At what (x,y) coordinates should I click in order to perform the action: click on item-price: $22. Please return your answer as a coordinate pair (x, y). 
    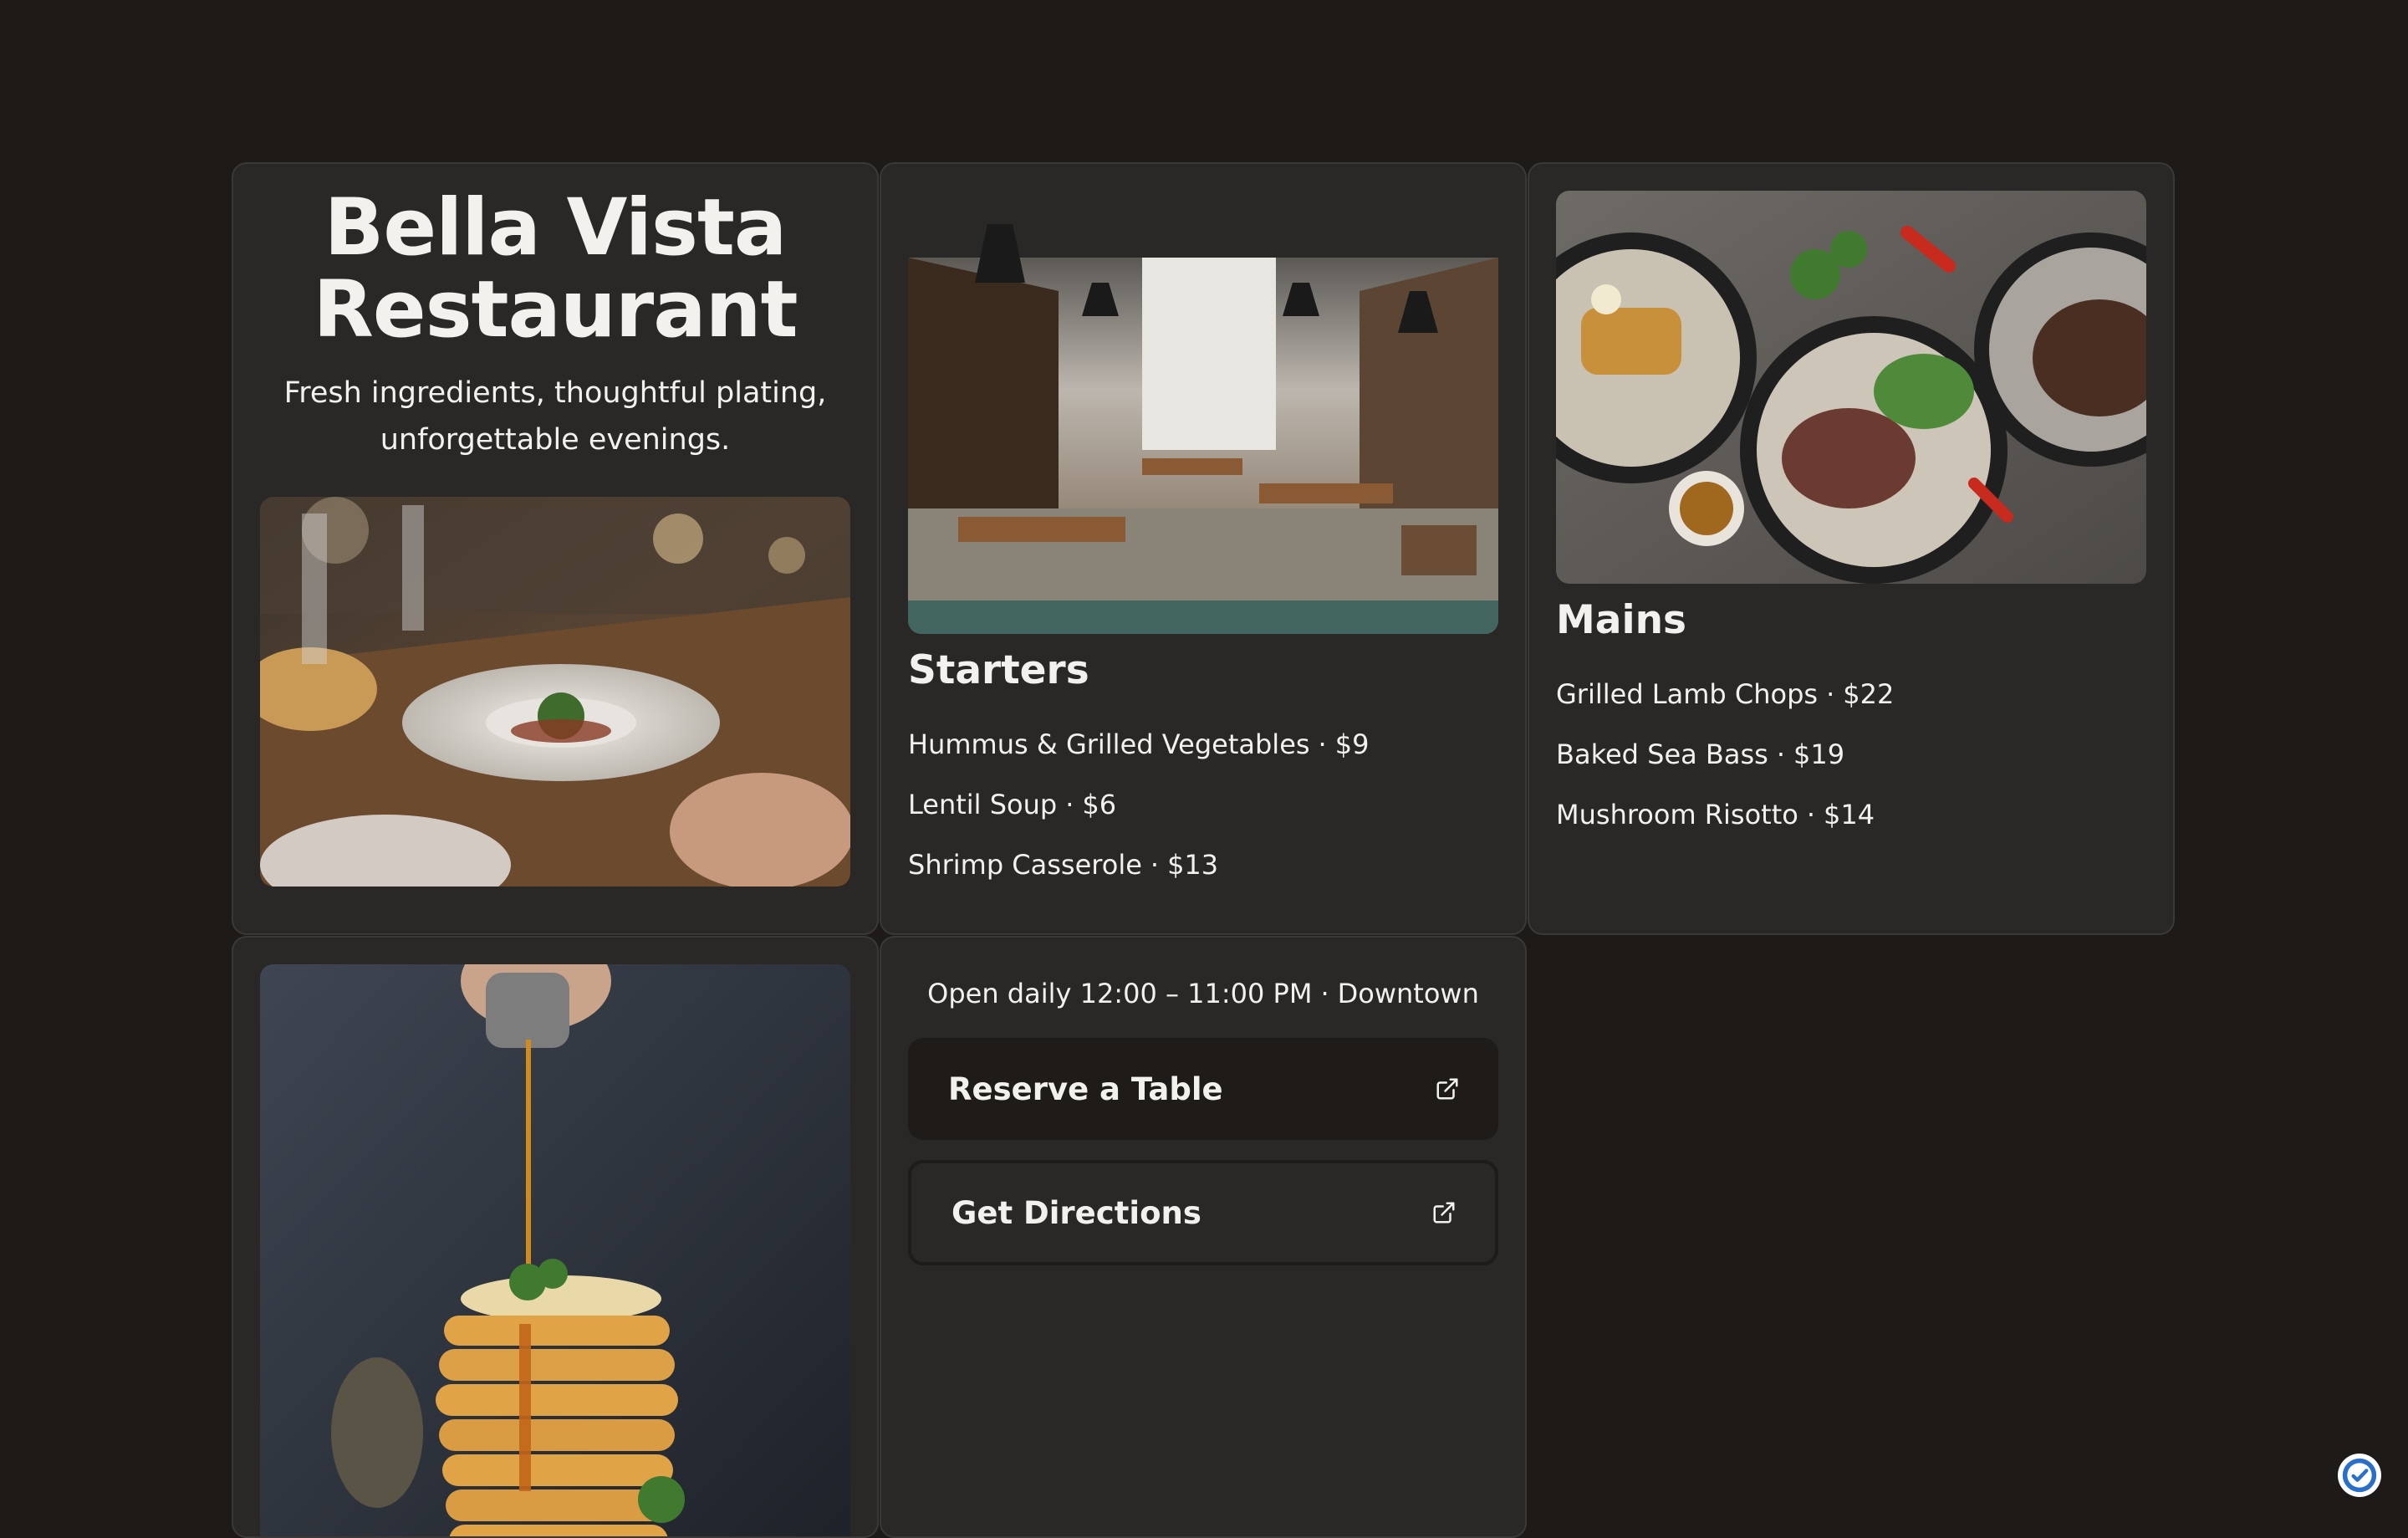
    Looking at the image, I should click on (1869, 694).